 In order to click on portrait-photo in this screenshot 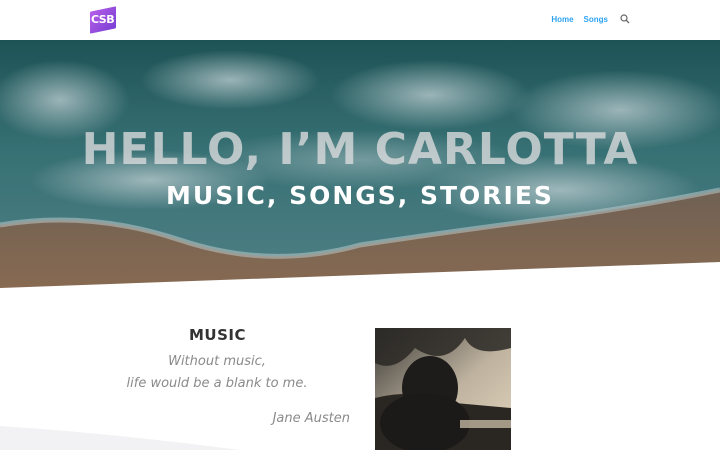, I will do `click(443, 389)`.